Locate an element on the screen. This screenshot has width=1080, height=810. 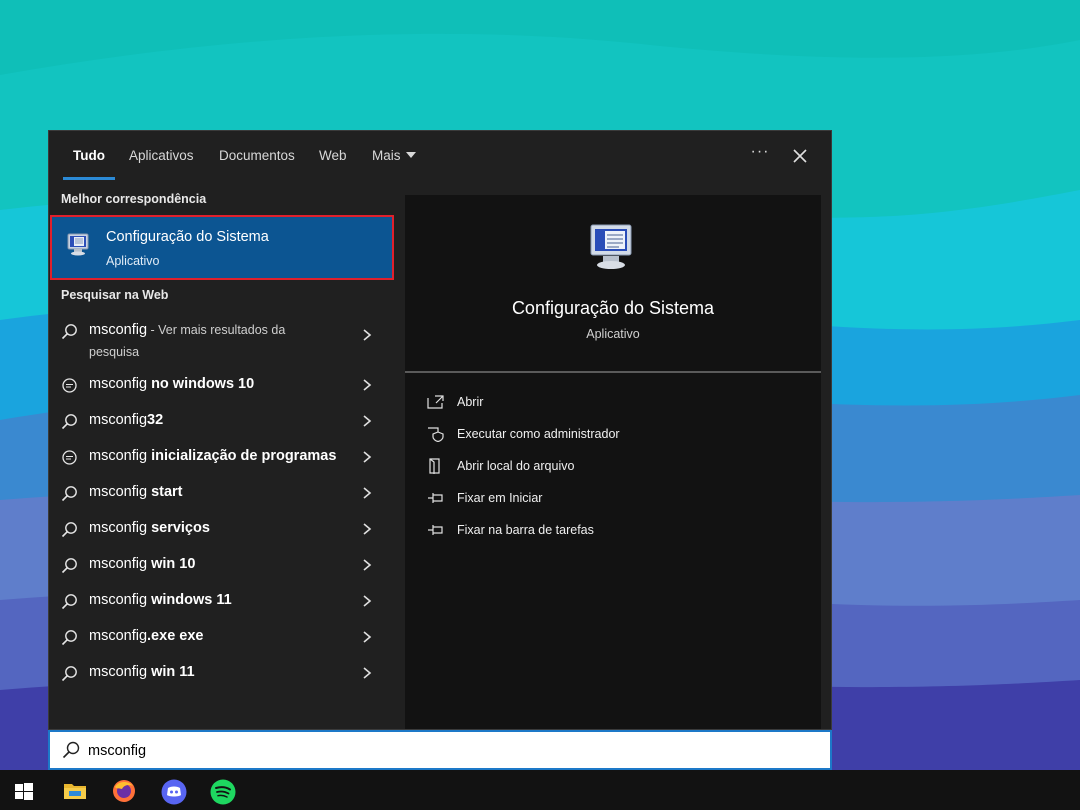
action-label: Fixar em Iniciar is located at coordinates (500, 498).